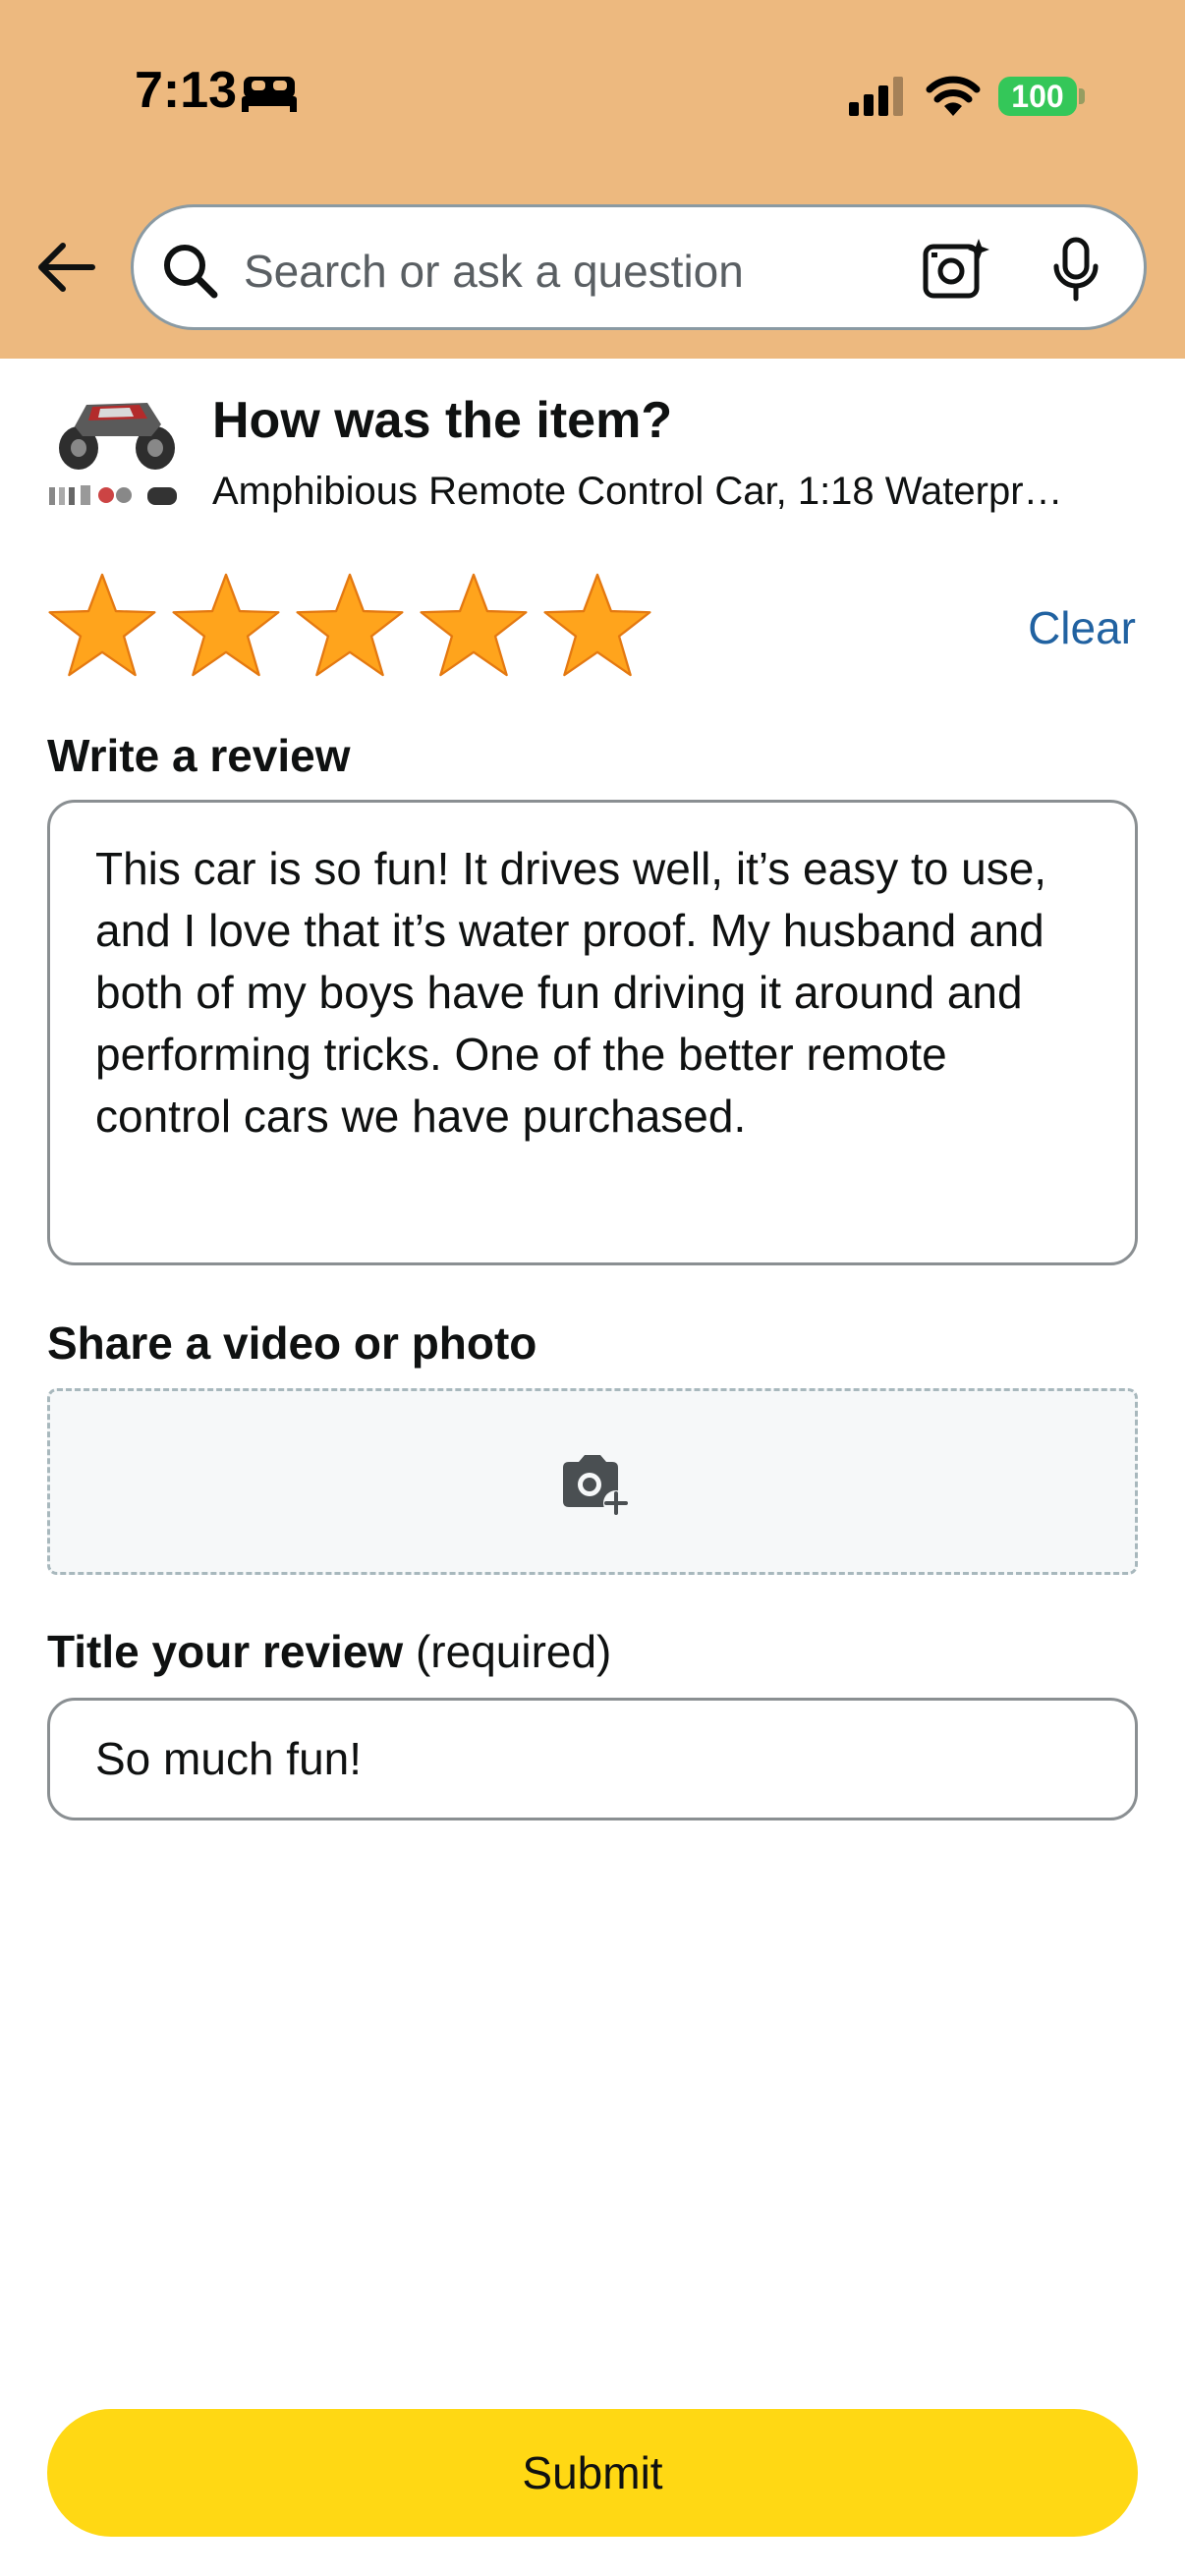 The image size is (1185, 2576). What do you see at coordinates (186, 90) in the screenshot?
I see `status-time: 7:13` at bounding box center [186, 90].